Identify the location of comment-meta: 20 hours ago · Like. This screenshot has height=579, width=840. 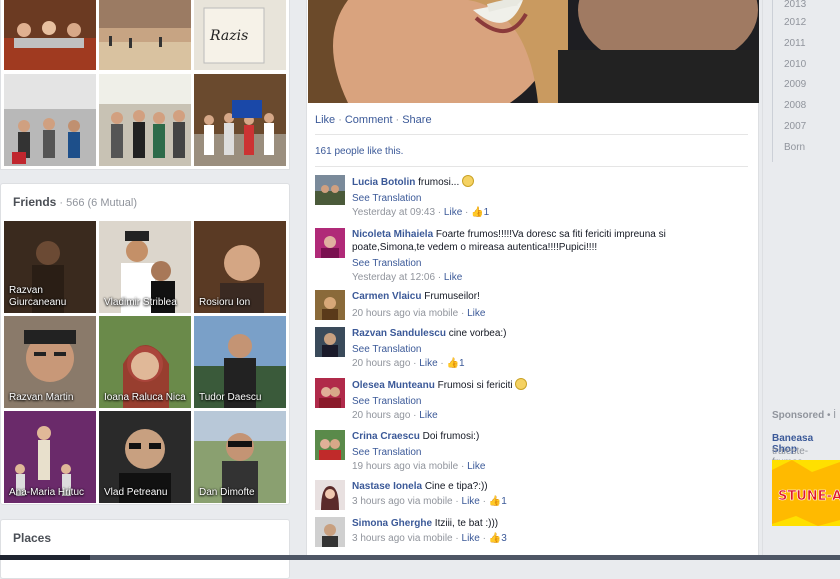
(395, 415).